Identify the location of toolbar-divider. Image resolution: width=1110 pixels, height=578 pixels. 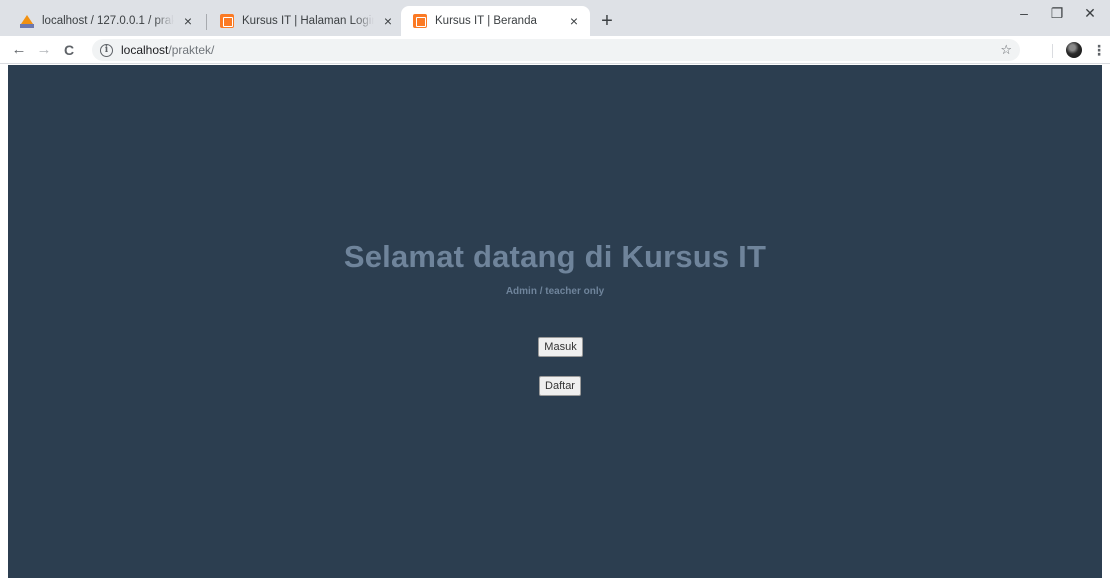
(1052, 51).